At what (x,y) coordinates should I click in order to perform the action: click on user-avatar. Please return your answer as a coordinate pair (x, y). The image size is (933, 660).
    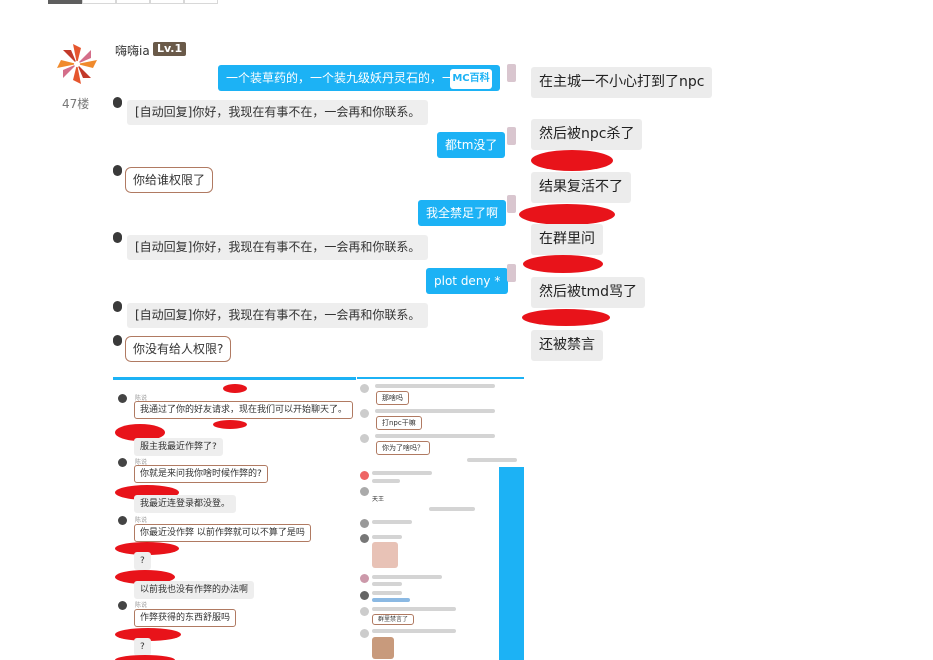
    Looking at the image, I should click on (77, 64).